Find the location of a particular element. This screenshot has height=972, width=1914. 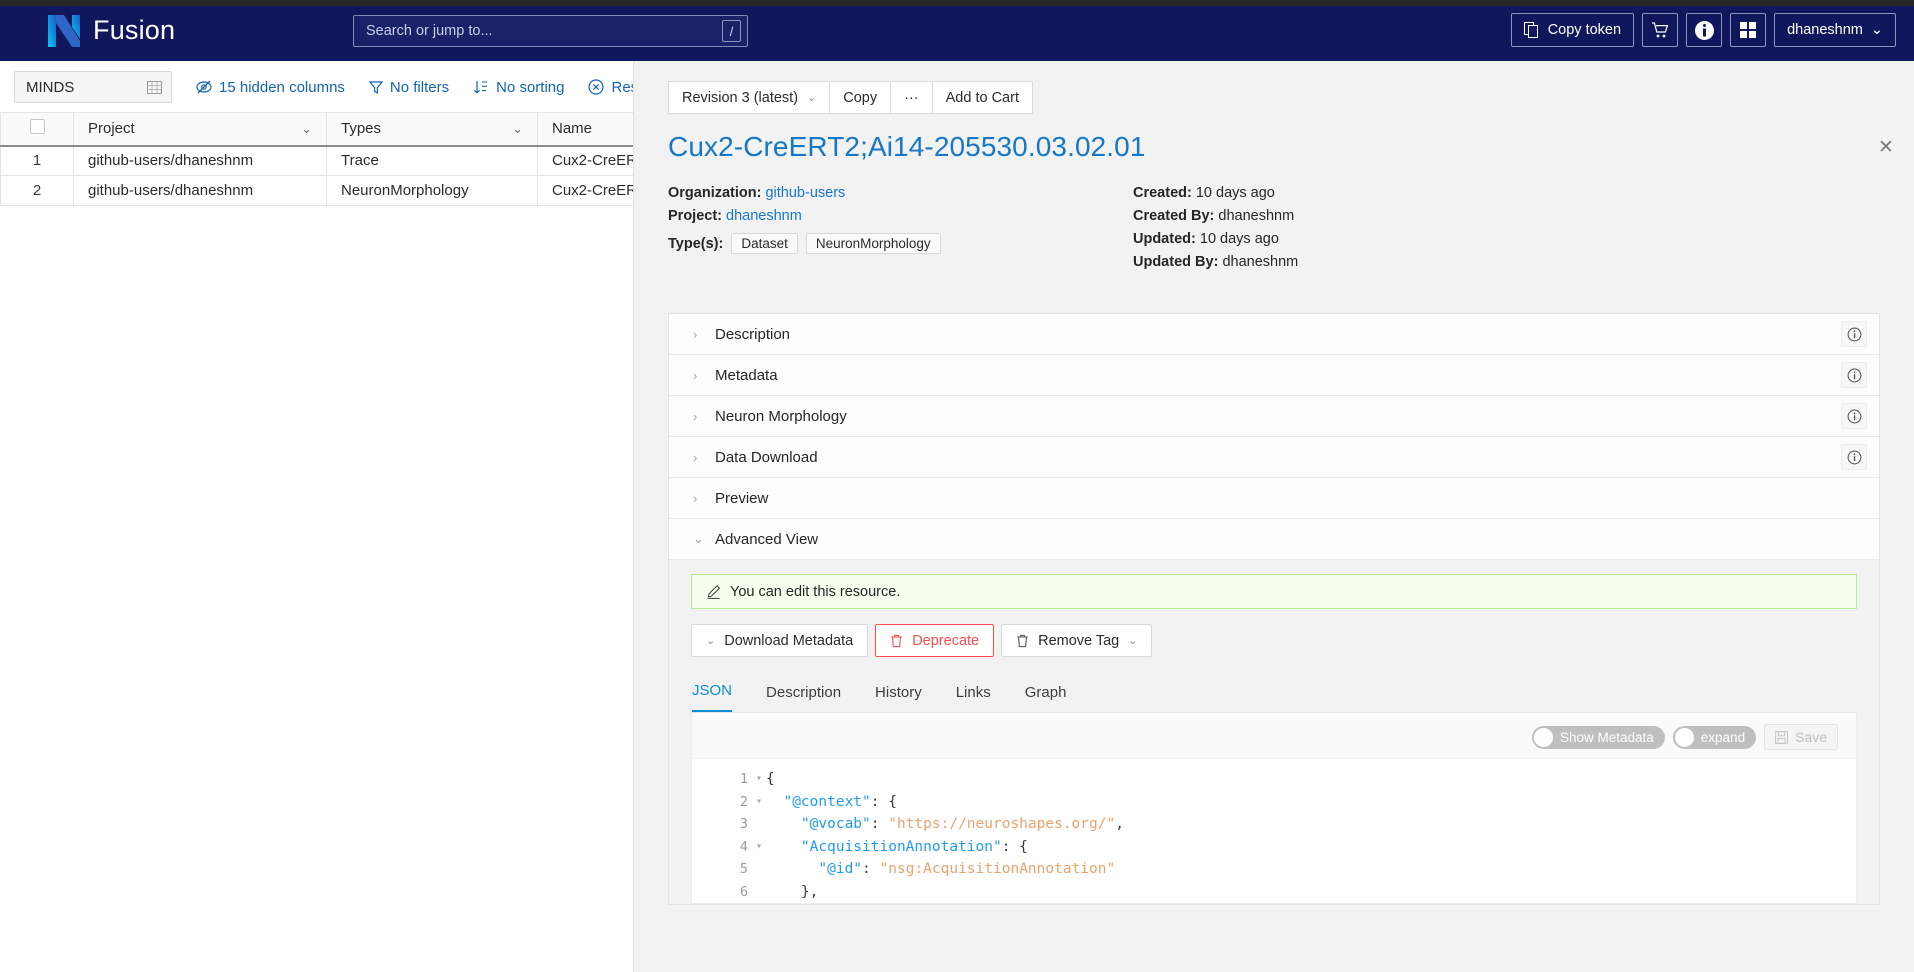

project-label: Project: is located at coordinates (695, 216).